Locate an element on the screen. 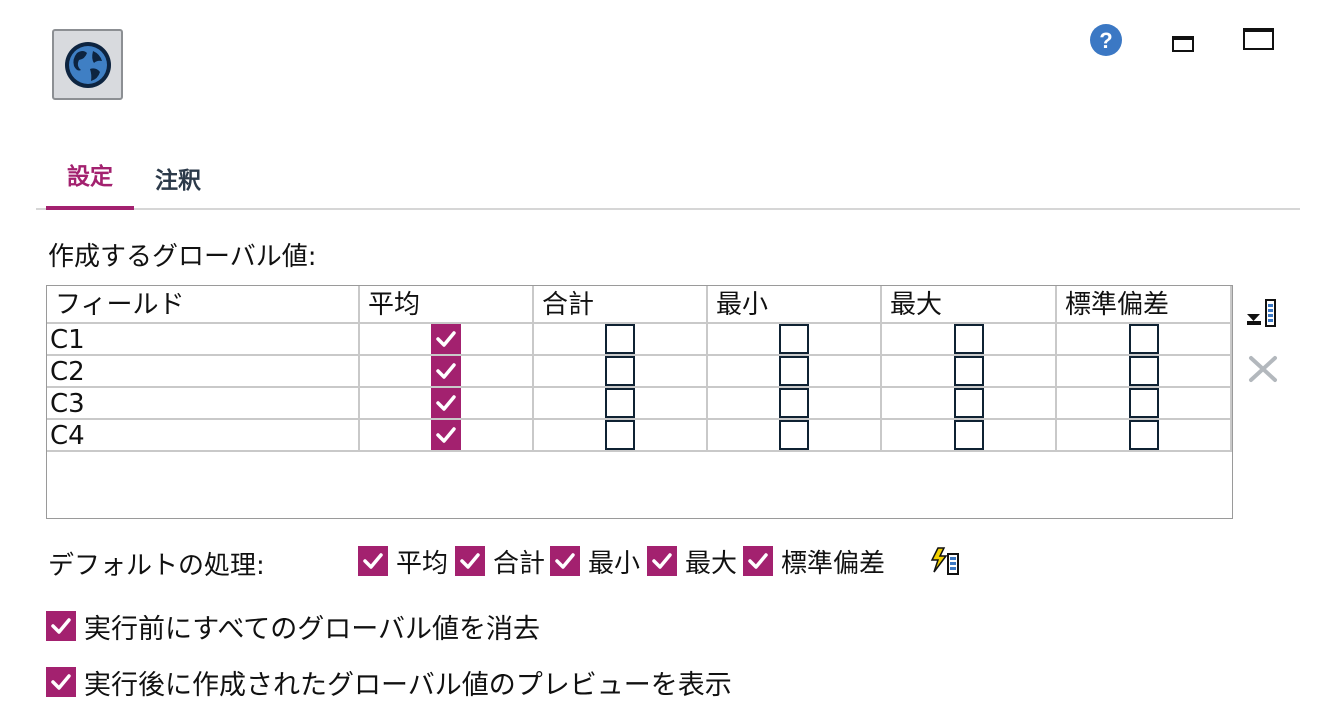 Image resolution: width=1332 pixels, height=710 pixels. default-min-option: 最小 is located at coordinates (595, 562).